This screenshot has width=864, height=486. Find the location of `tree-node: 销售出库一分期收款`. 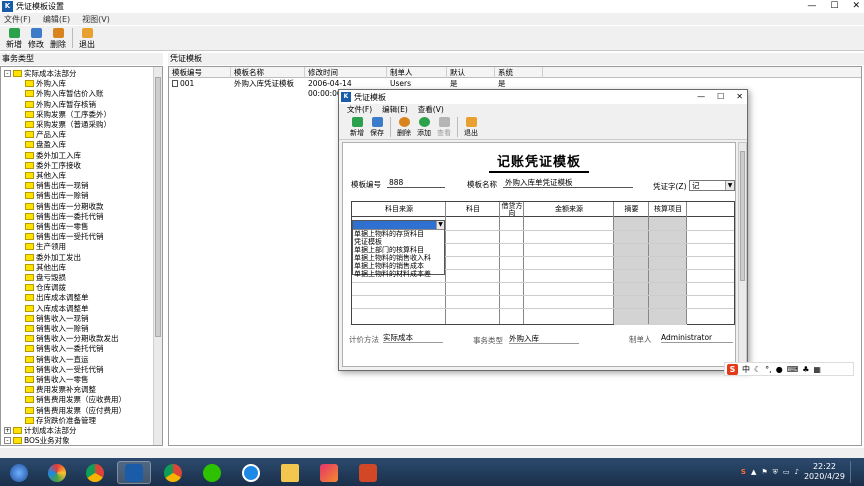

tree-node: 销售出库一分期收款 is located at coordinates (64, 206).